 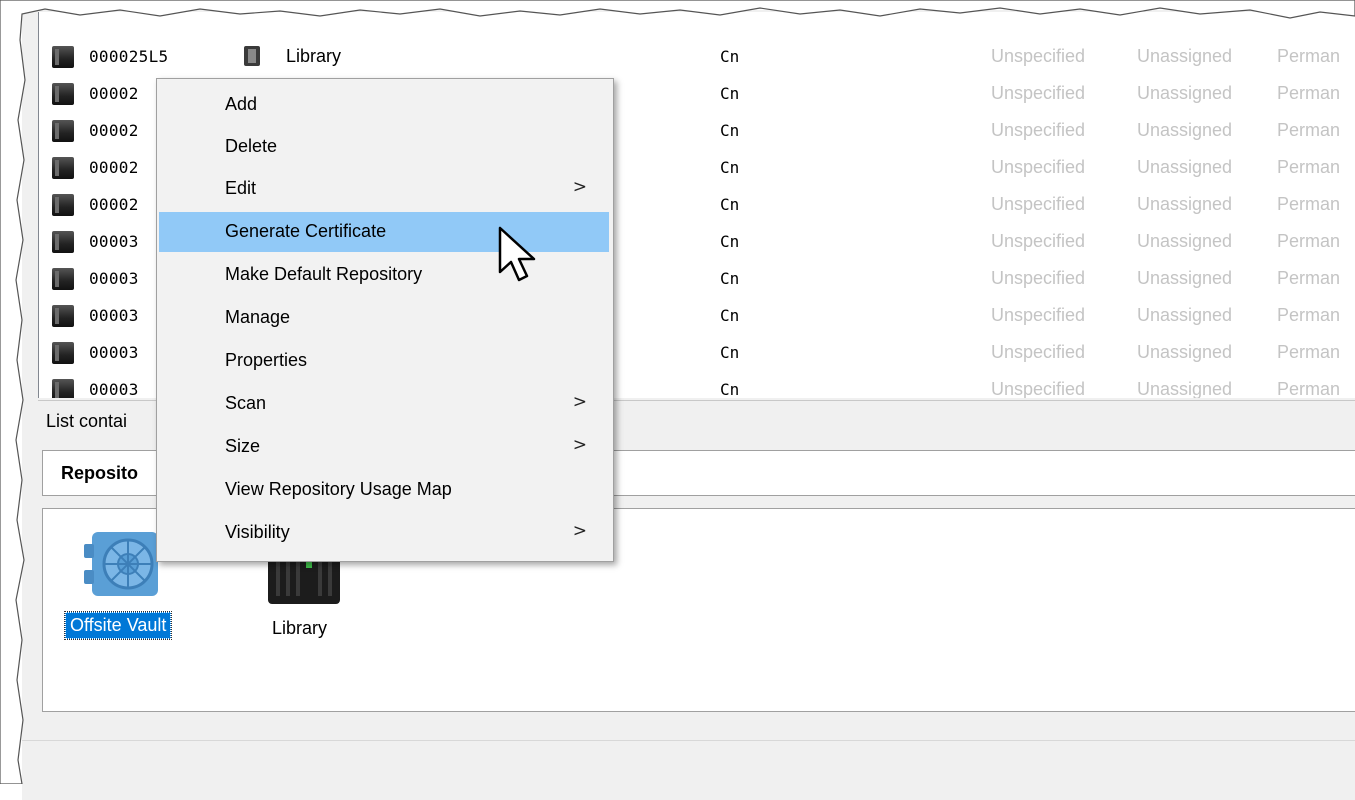 I want to click on menu-item-generate-certificate: Generate Certificate, so click(x=384, y=232).